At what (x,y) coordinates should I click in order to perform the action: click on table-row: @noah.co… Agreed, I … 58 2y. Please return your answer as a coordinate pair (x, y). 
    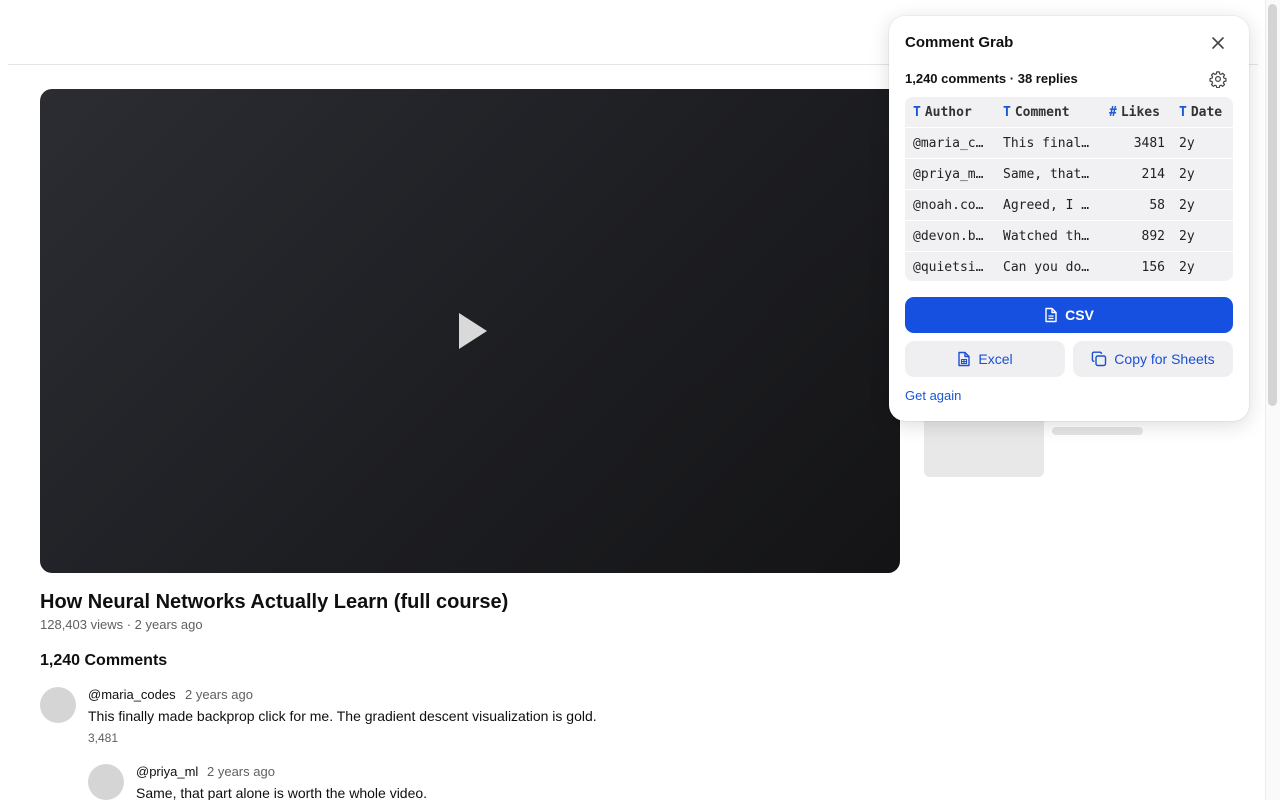
    Looking at the image, I should click on (1069, 204).